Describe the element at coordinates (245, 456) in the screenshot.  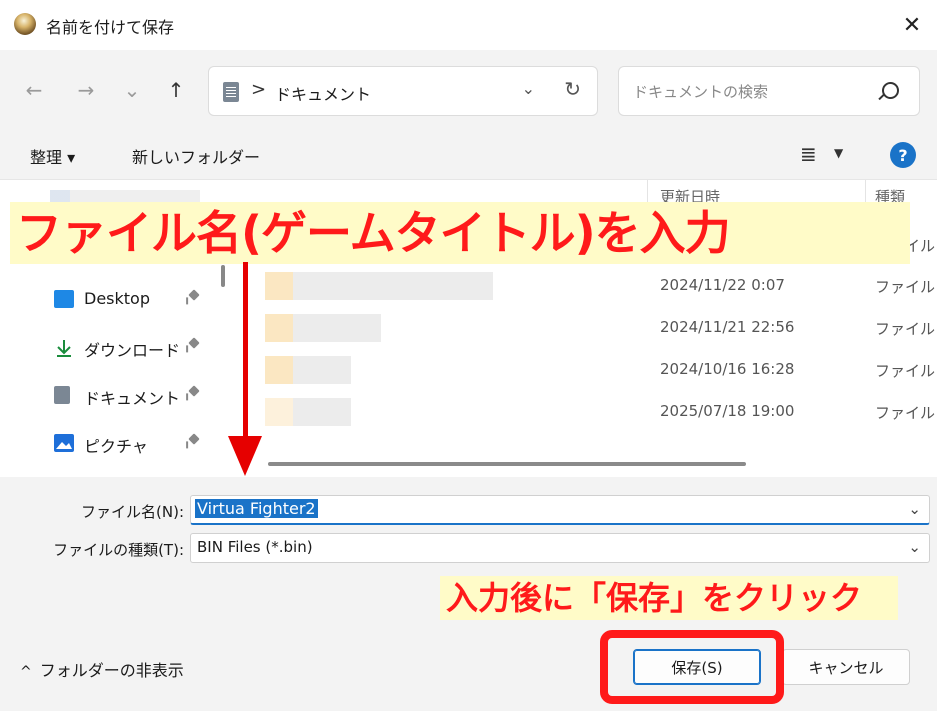
I see `annotation-arrow-head` at that location.